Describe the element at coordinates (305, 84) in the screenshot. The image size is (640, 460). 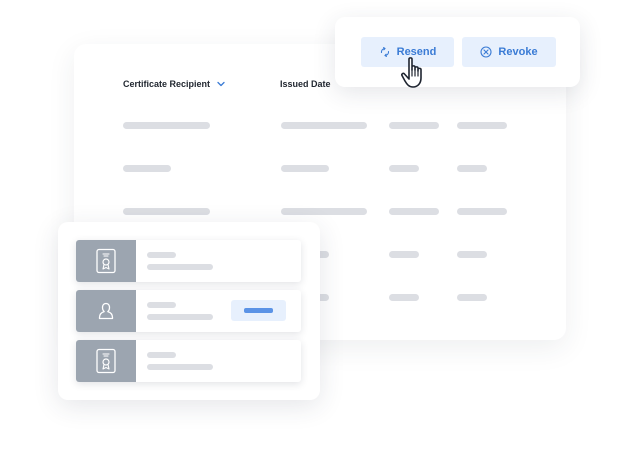
I see `column-header-label: Issued Date` at that location.